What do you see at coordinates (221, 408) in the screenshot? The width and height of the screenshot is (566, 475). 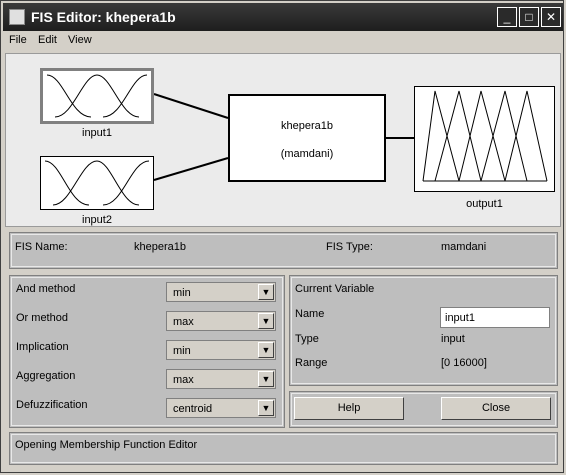 I see `defuzzification-select: centroid ▼` at bounding box center [221, 408].